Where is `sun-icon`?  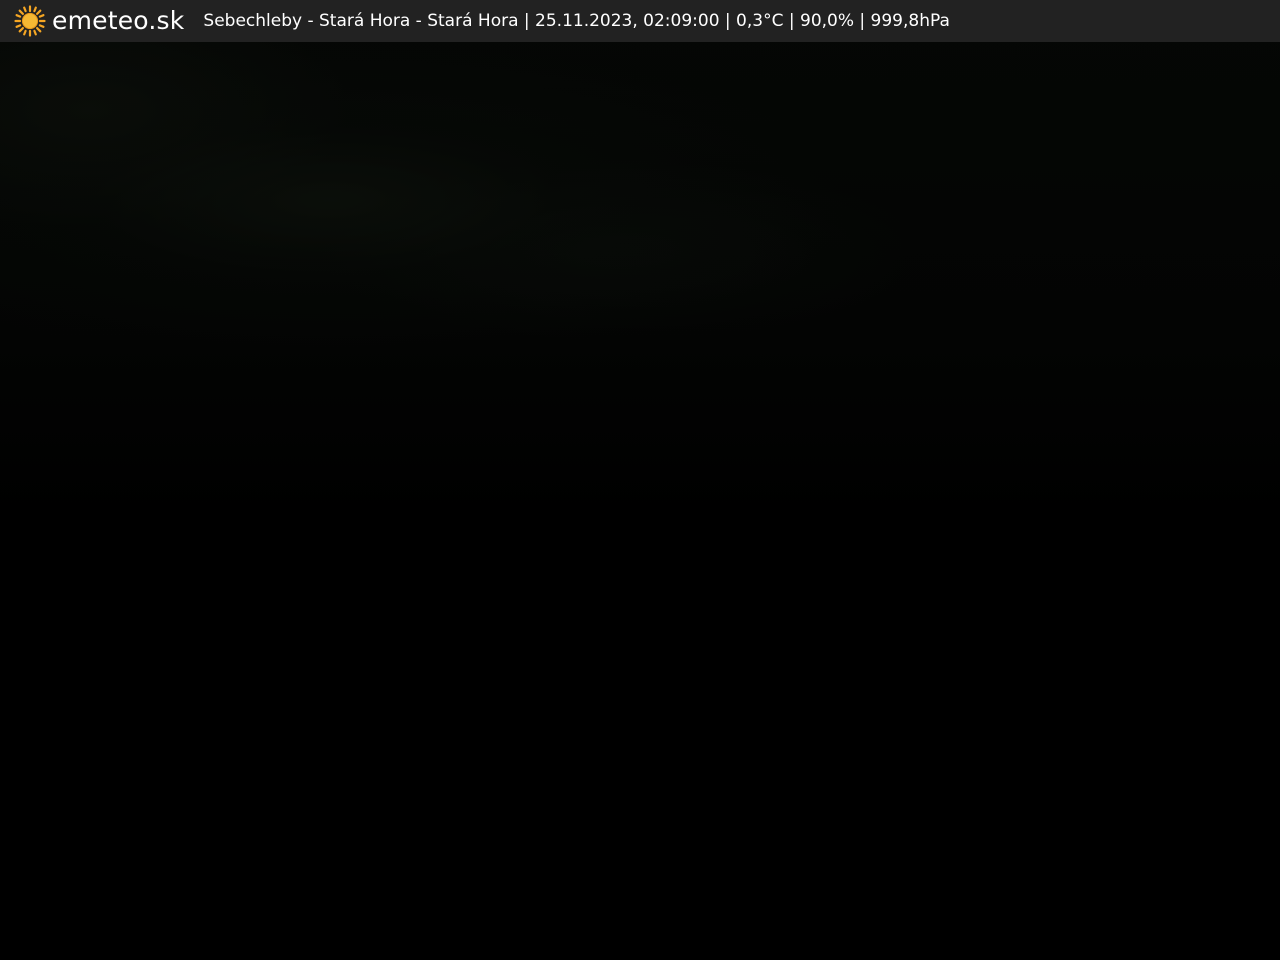 sun-icon is located at coordinates (30, 21).